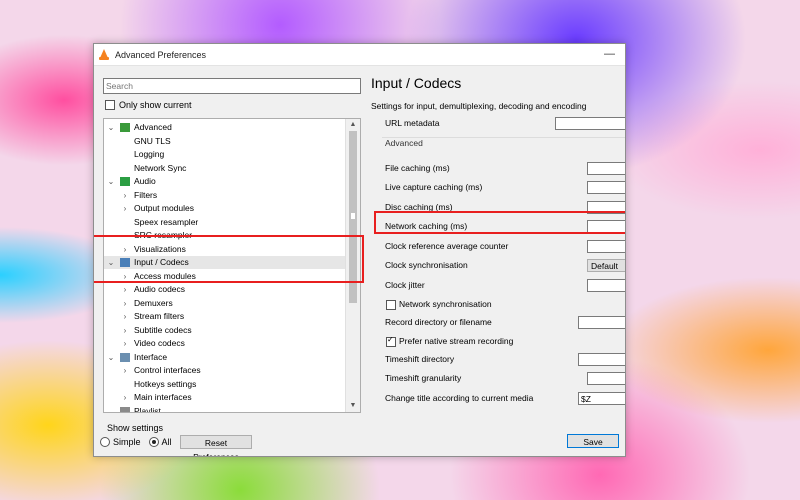 The height and width of the screenshot is (500, 800). Describe the element at coordinates (166, 221) in the screenshot. I see `tree-item-label: Speex resampler` at that location.